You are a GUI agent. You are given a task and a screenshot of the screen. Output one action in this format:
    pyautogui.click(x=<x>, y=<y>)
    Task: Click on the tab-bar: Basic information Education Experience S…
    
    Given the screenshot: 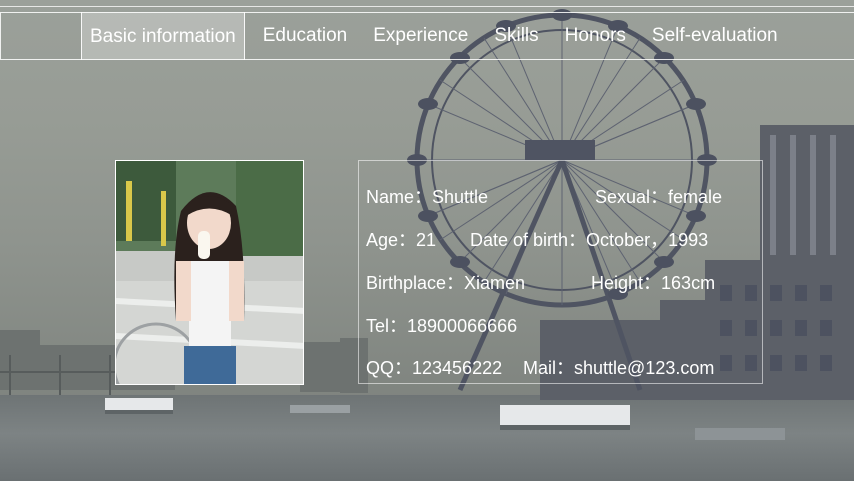 What is the action you would take?
    pyautogui.click(x=427, y=36)
    